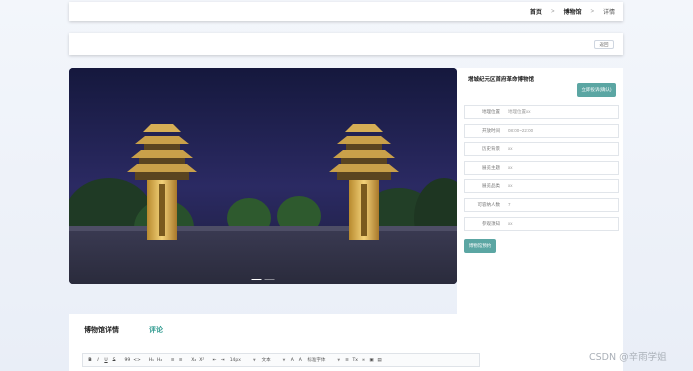 This screenshot has width=693, height=371. What do you see at coordinates (235, 360) in the screenshot?
I see `font-size-value: 14px` at bounding box center [235, 360].